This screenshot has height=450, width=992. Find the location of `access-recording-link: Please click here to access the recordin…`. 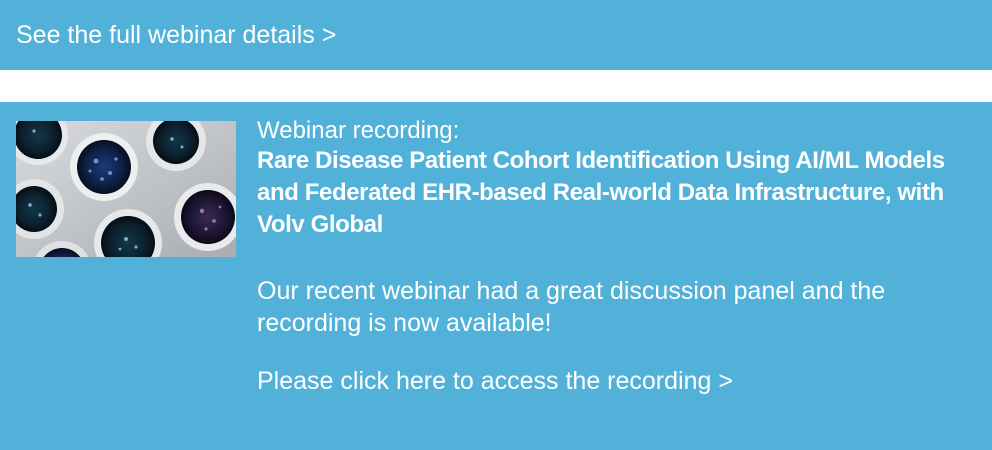

access-recording-link: Please click here to access the recordin… is located at coordinates (495, 381).